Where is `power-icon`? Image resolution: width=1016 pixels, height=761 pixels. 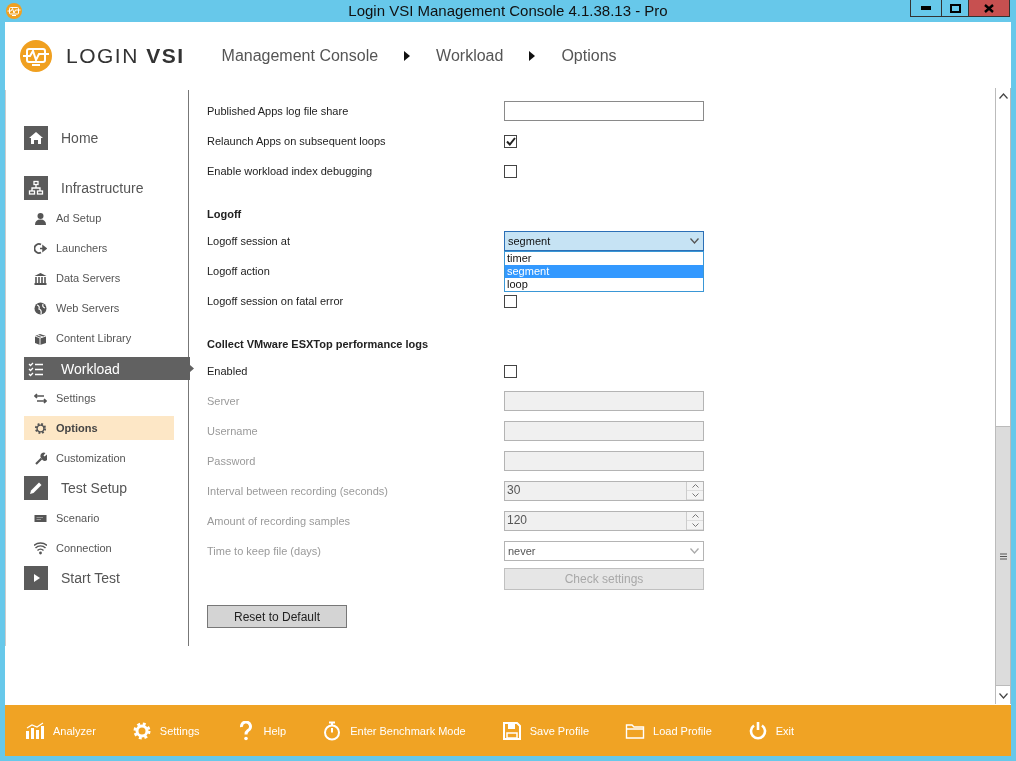
power-icon is located at coordinates (757, 730).